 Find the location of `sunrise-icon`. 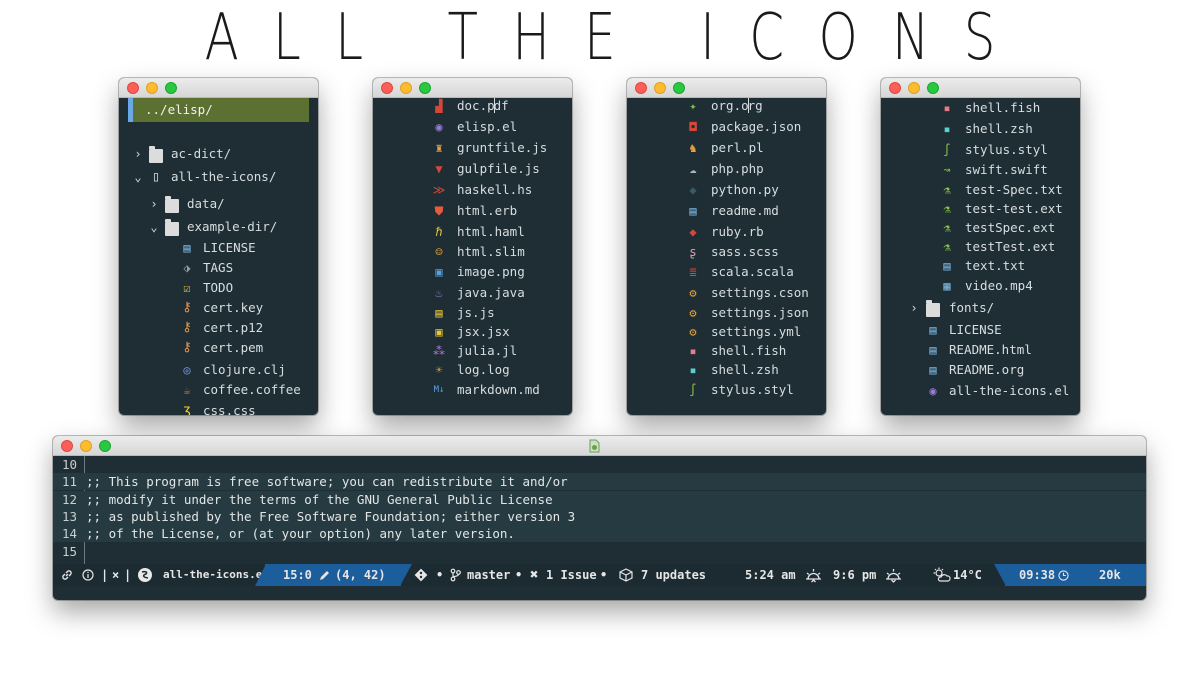

sunrise-icon is located at coordinates (813, 576).